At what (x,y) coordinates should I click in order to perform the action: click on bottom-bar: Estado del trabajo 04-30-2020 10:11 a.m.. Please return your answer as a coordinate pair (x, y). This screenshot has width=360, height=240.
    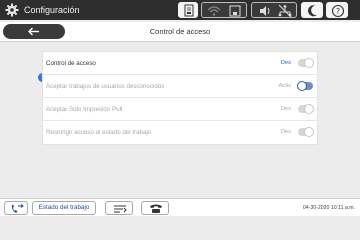
    Looking at the image, I should click on (180, 207).